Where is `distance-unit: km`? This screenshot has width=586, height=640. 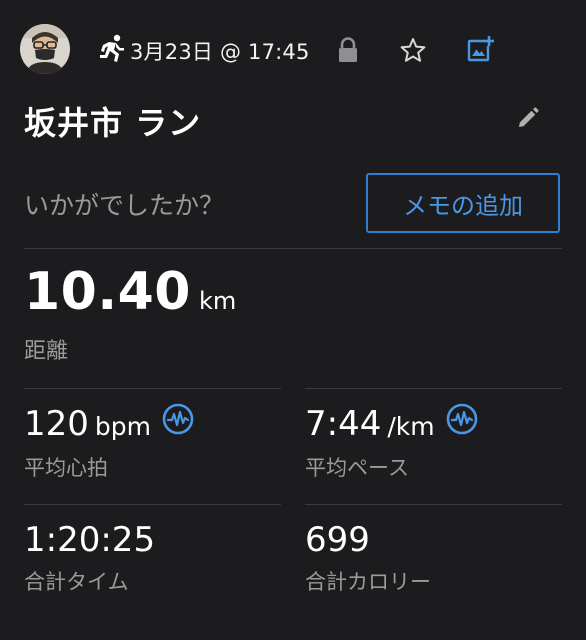 distance-unit: km is located at coordinates (217, 301).